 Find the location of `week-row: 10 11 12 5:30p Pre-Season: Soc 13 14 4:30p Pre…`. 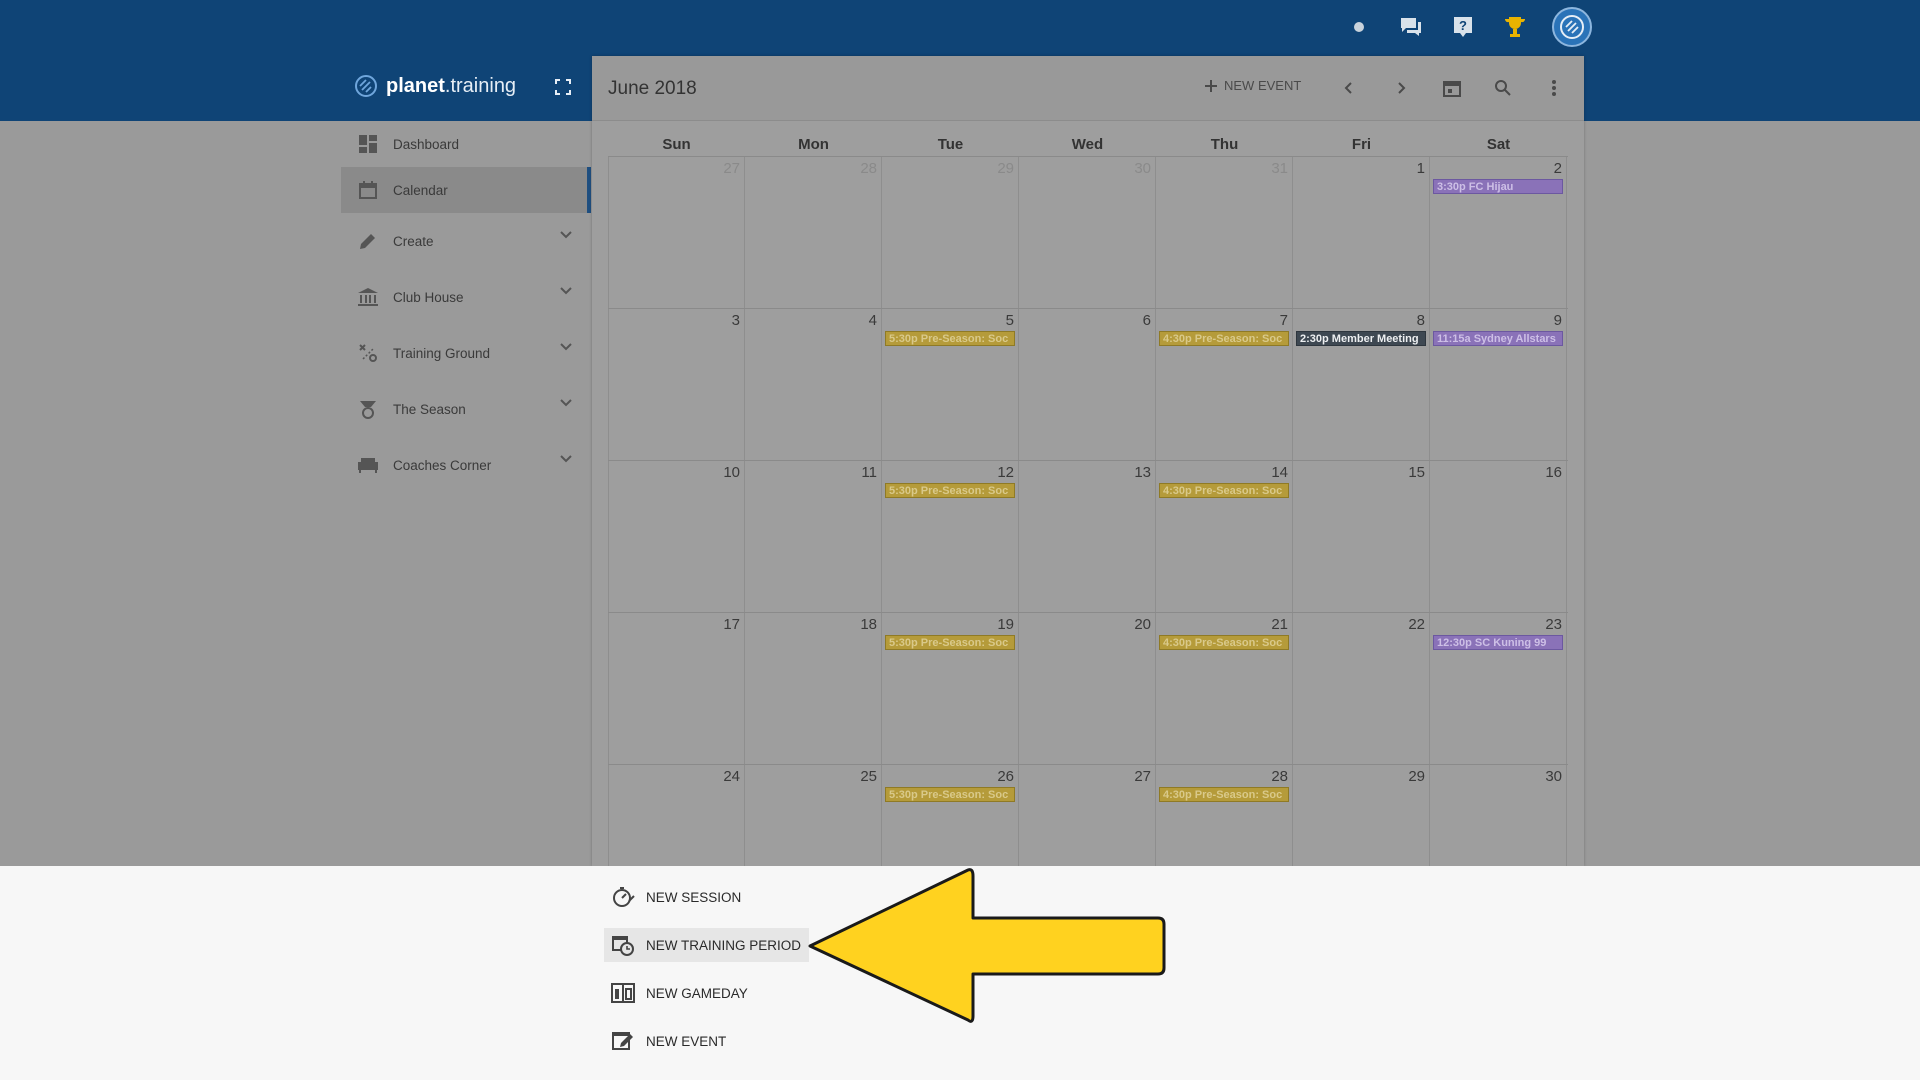

week-row: 10 11 12 5:30p Pre-Season: Soc 13 14 4:30p Pre… is located at coordinates (1088, 537).